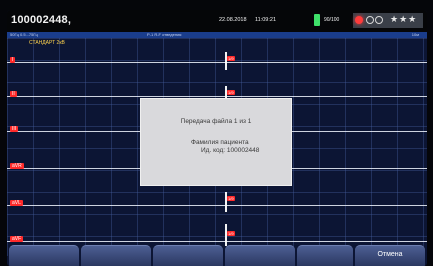  Describe the element at coordinates (13, 94) in the screenshot. I see `lead-label-ii: II` at that location.